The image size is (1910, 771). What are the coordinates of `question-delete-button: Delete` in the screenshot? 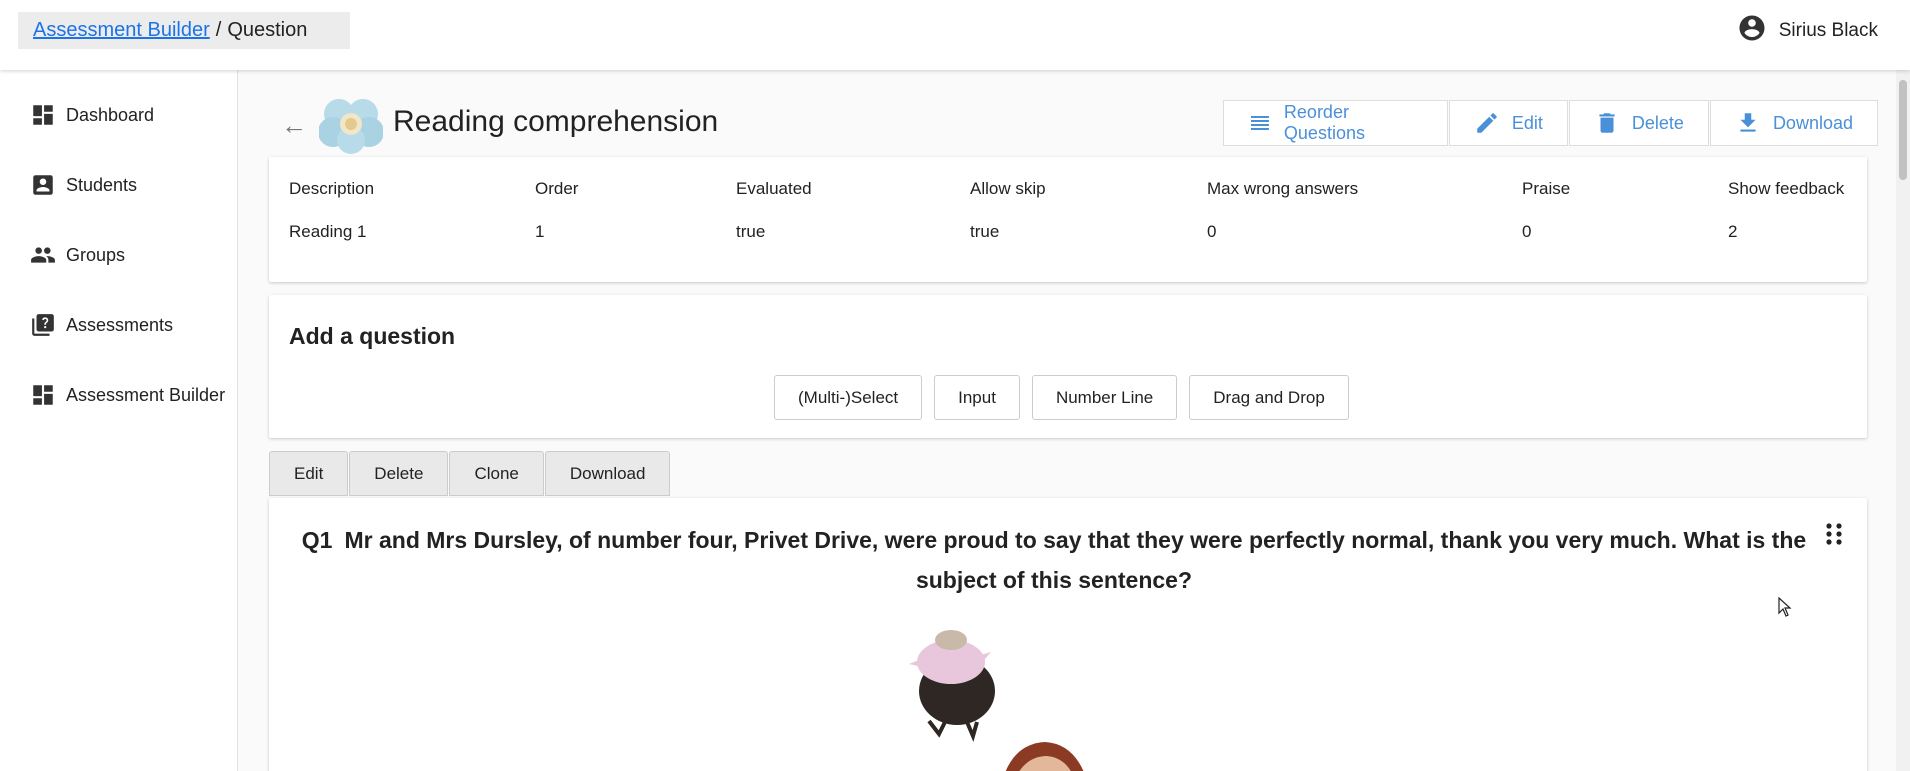 It's located at (399, 473).